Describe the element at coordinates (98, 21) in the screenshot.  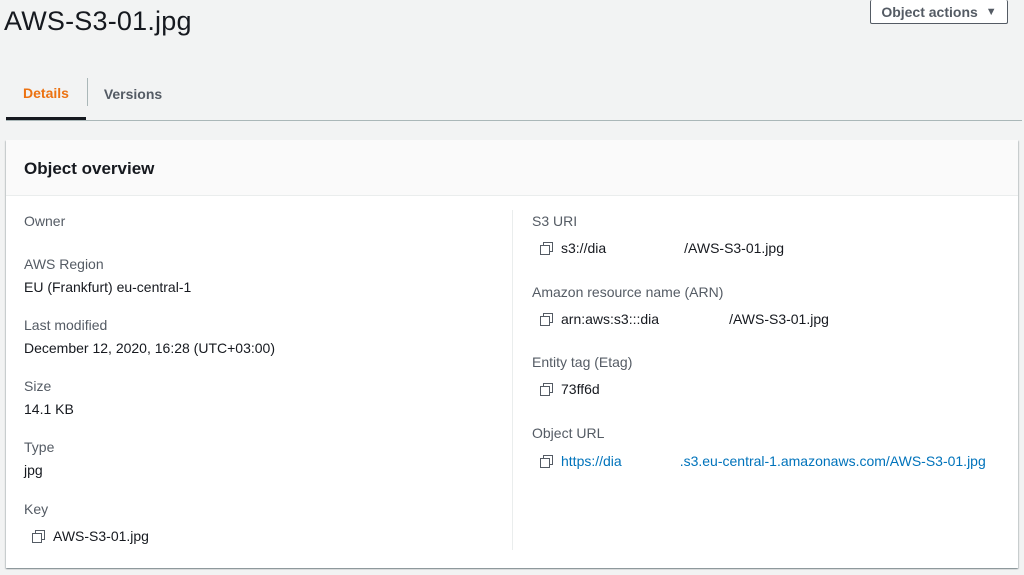
I see `page-title: AWS-S3-01.jpg` at that location.